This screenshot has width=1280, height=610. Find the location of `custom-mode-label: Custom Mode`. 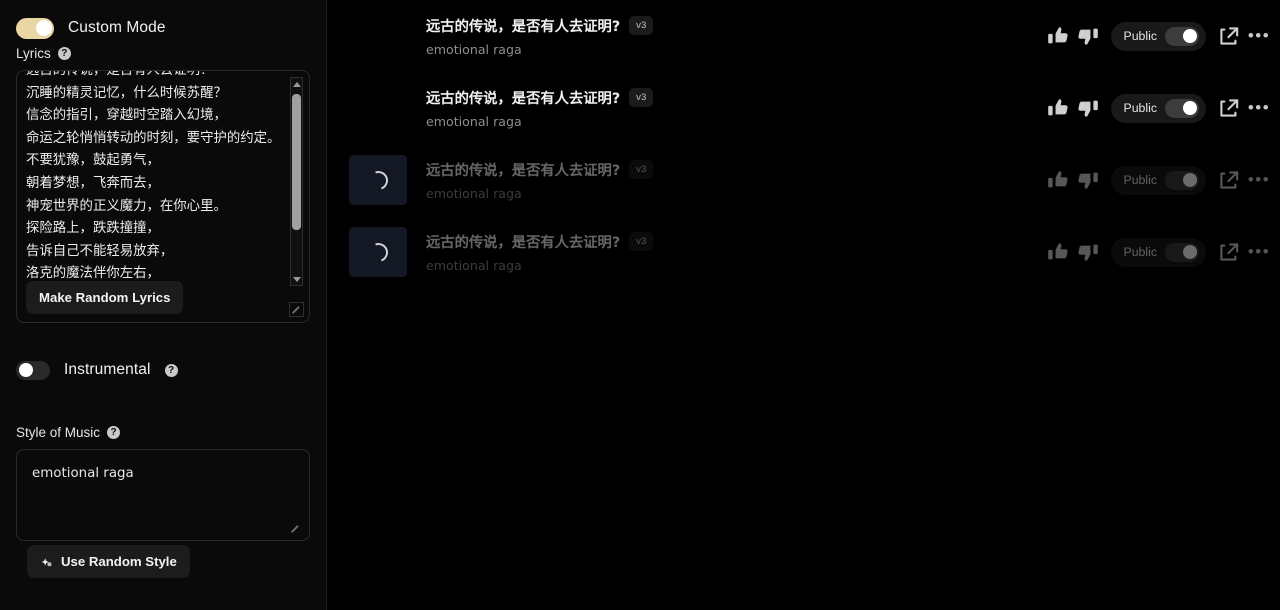

custom-mode-label: Custom Mode is located at coordinates (117, 27).